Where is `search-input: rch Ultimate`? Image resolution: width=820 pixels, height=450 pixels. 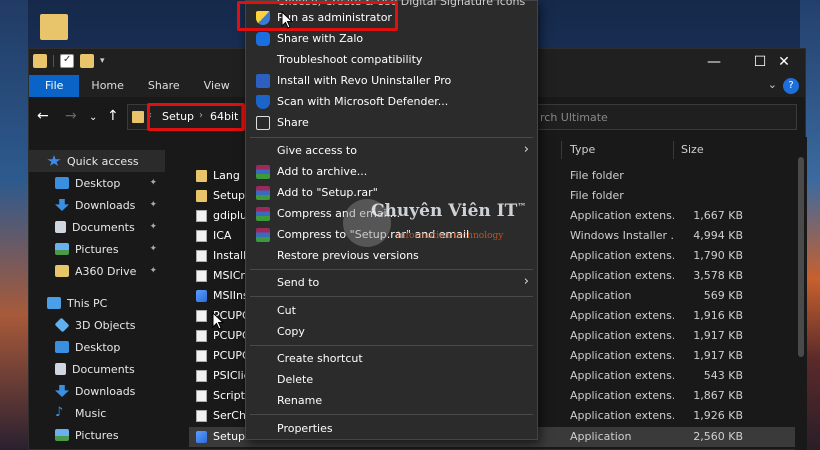
search-input: rch Ultimate is located at coordinates (664, 117).